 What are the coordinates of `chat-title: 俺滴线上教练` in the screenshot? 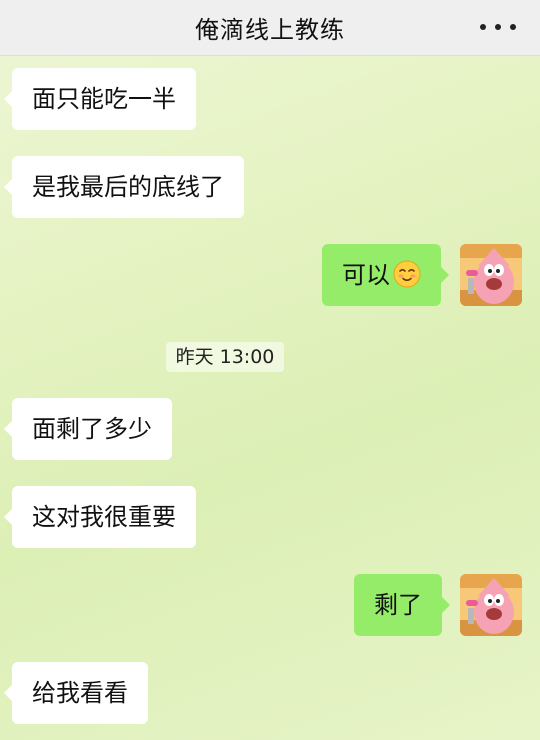 It's located at (270, 30).